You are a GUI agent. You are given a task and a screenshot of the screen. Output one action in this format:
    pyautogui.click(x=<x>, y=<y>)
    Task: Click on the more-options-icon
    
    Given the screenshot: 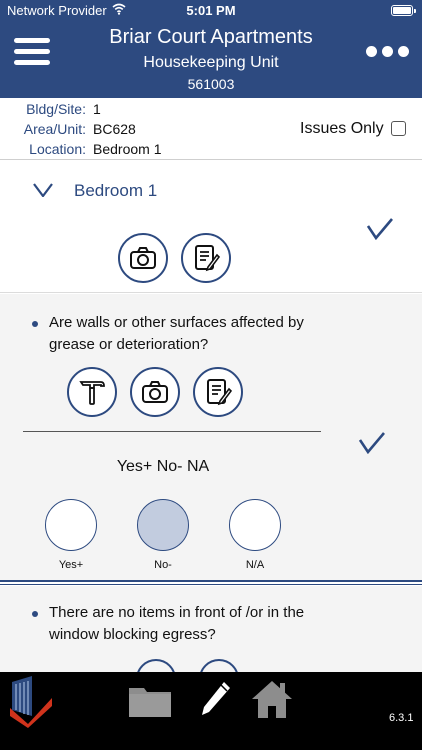 What is the action you would take?
    pyautogui.click(x=388, y=52)
    